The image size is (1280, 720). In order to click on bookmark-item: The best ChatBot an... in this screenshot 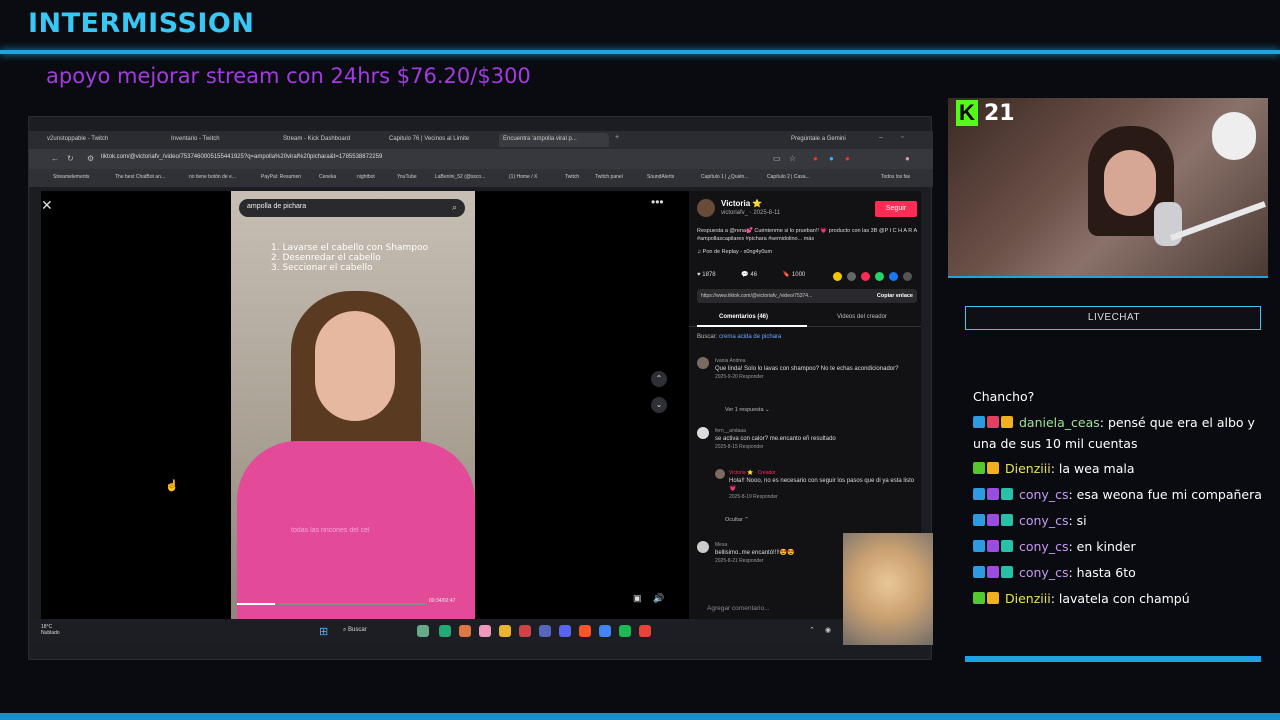, I will do `click(140, 177)`.